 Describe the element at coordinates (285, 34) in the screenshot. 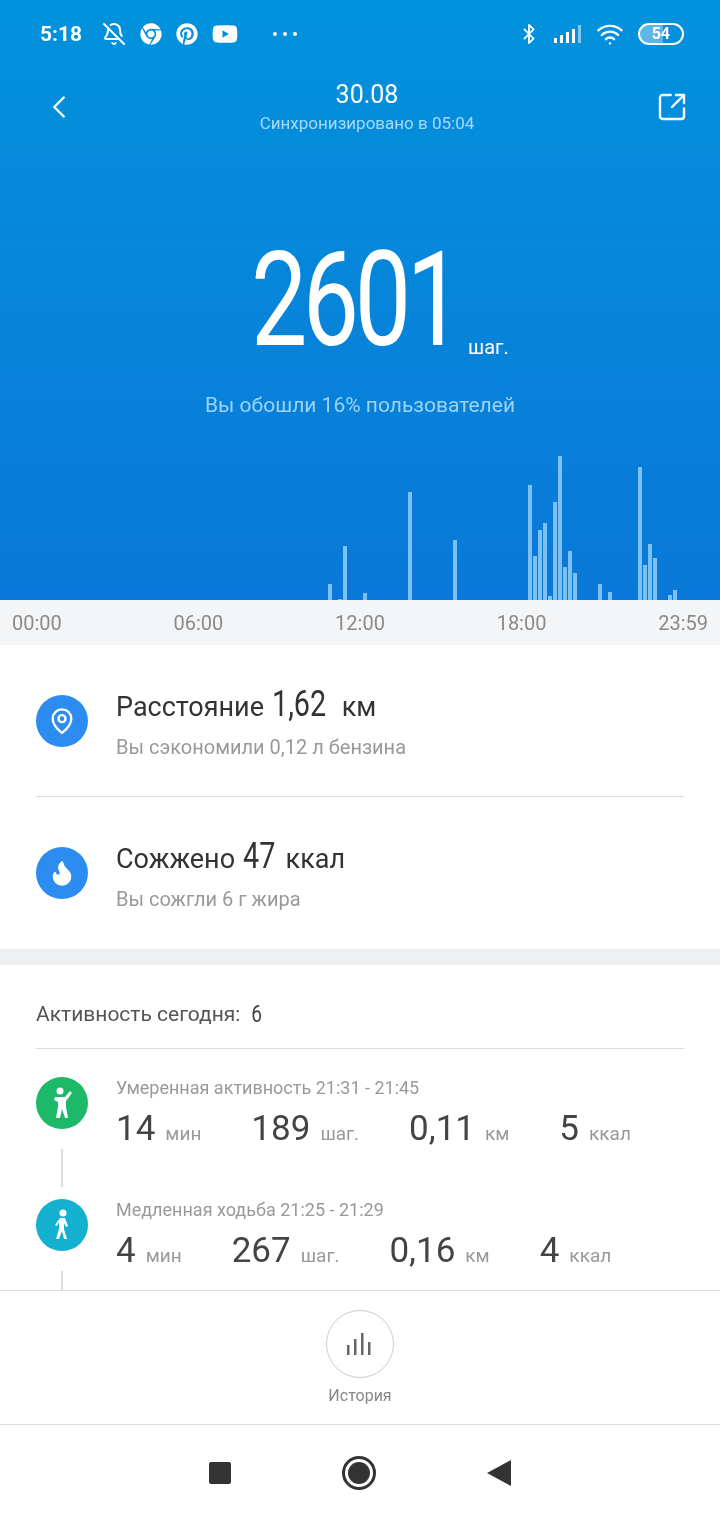

I see `more-icon` at that location.